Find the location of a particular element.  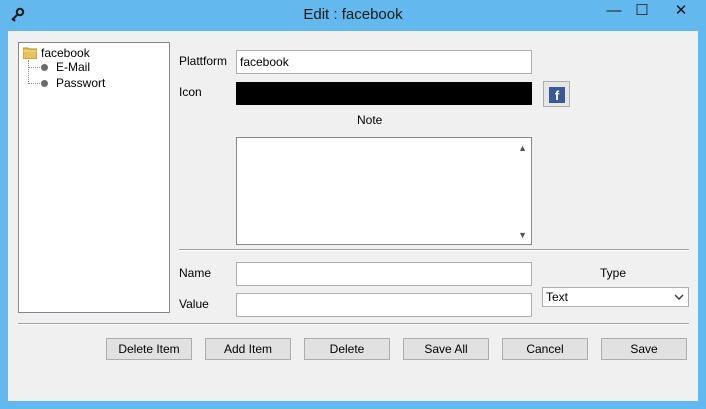

note-scrollbar: ▲ ▼ is located at coordinates (523, 191).